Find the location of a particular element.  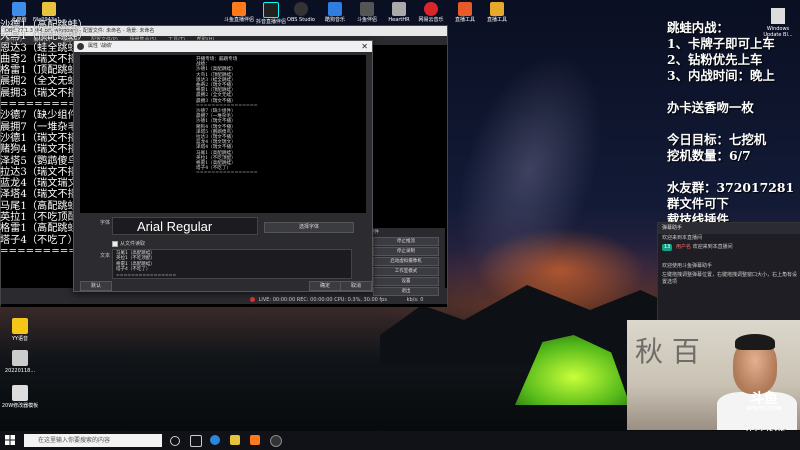

font-display: Arial Regular is located at coordinates (185, 226).